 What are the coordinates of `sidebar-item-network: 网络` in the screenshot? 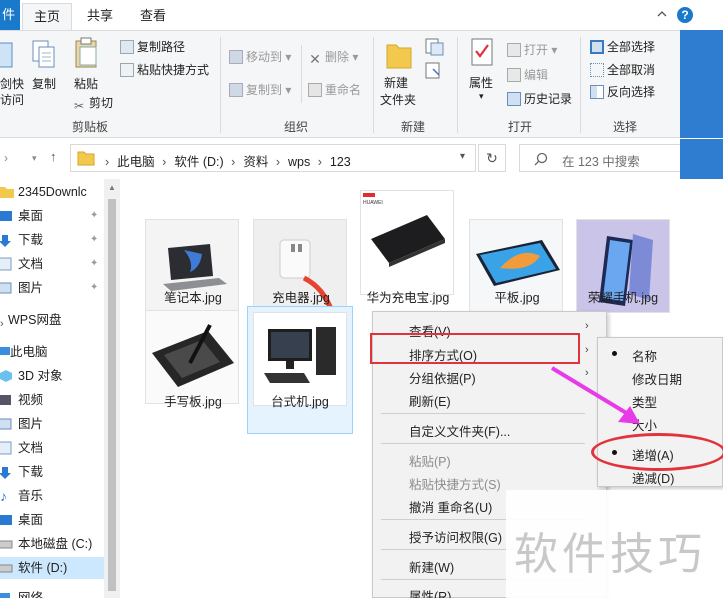 It's located at (52, 592).